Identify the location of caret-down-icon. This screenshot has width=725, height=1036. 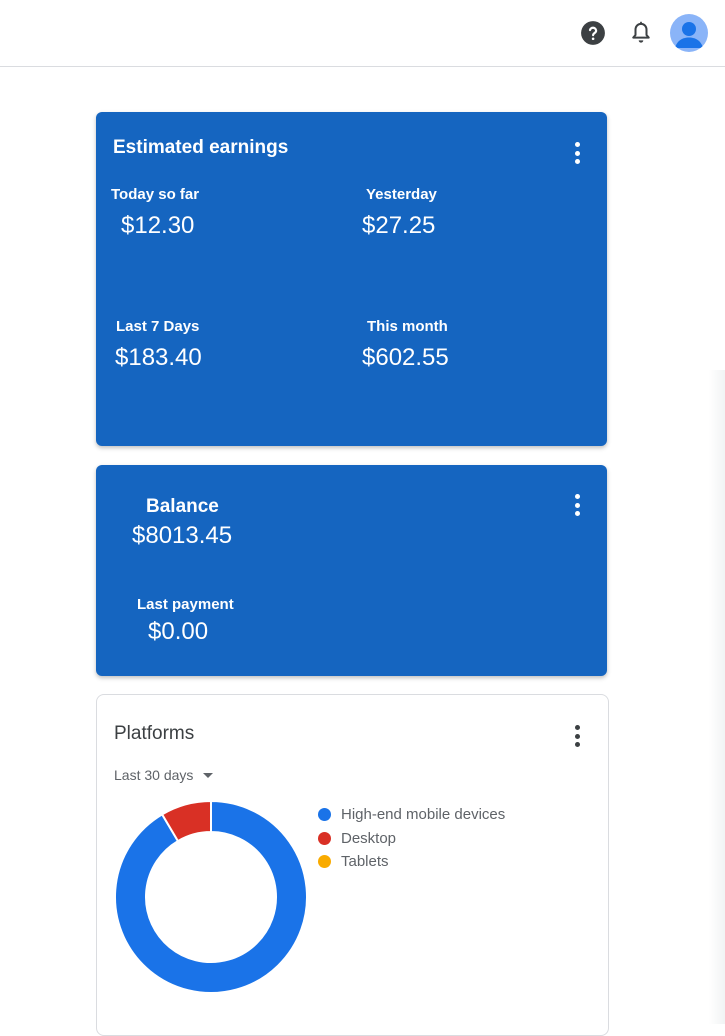
(208, 775).